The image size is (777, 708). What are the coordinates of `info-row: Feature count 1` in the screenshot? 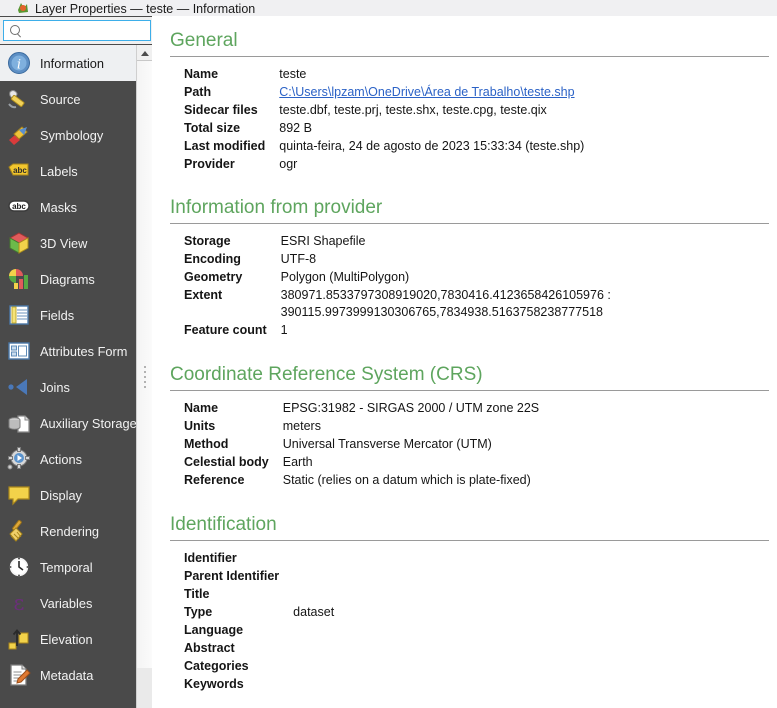 It's located at (397, 331).